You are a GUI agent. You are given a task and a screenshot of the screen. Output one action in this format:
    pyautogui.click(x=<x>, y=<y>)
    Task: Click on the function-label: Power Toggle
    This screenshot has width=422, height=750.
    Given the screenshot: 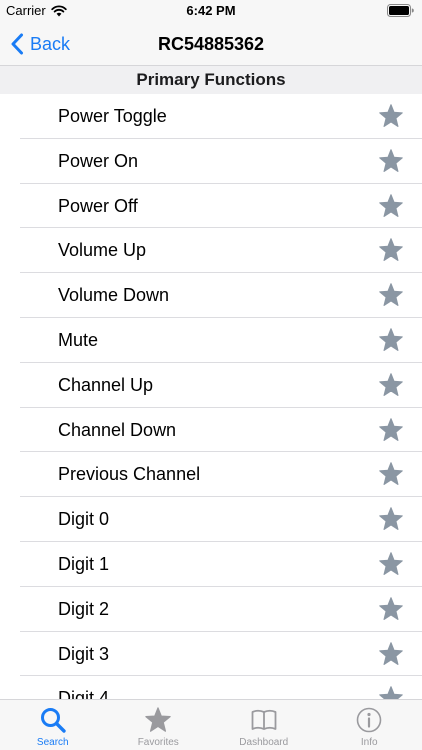 What is the action you would take?
    pyautogui.click(x=112, y=116)
    